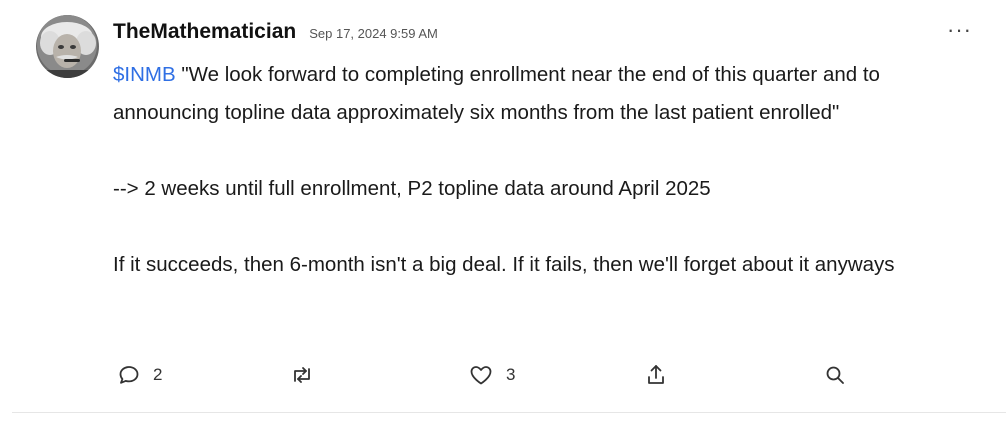 This screenshot has width=1006, height=426. I want to click on post-header: TheMathematician Sep 17, 2024 9:59 AM, so click(275, 32).